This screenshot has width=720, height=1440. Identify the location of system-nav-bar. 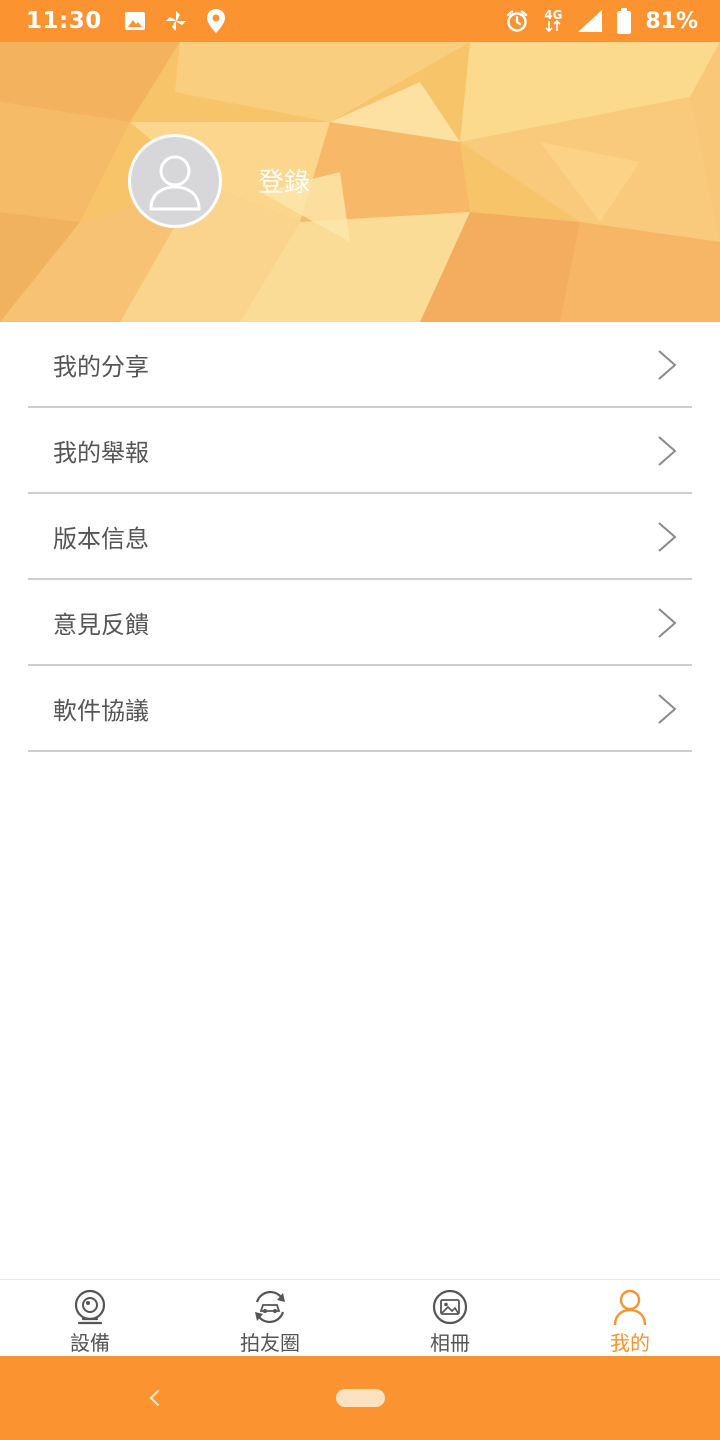
(360, 1398).